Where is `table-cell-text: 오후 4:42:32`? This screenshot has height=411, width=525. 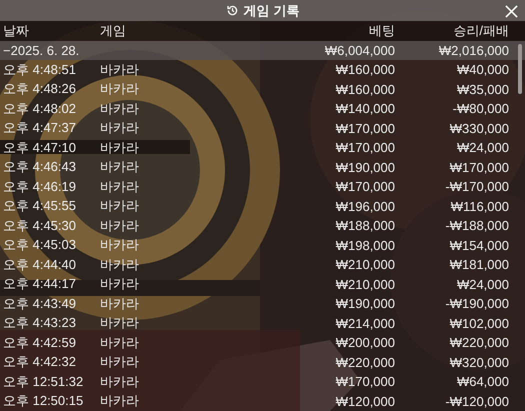
table-cell-text: 오후 4:42:32 is located at coordinates (40, 362).